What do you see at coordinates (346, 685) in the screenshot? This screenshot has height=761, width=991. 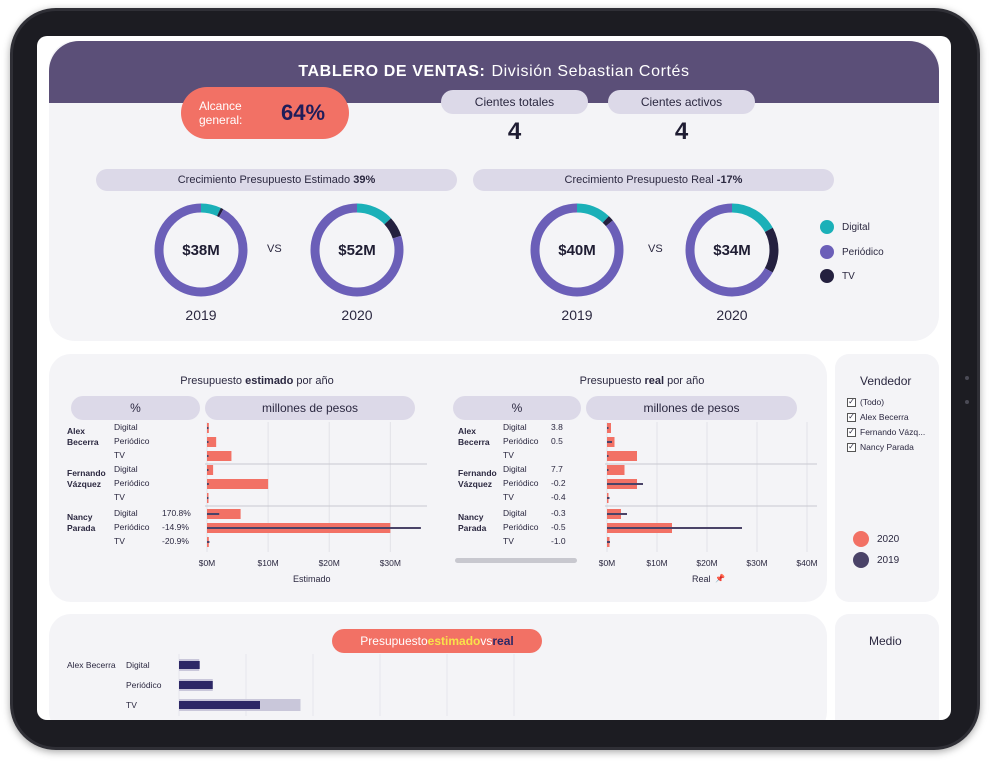 I see `bottom-chart-svg` at bounding box center [346, 685].